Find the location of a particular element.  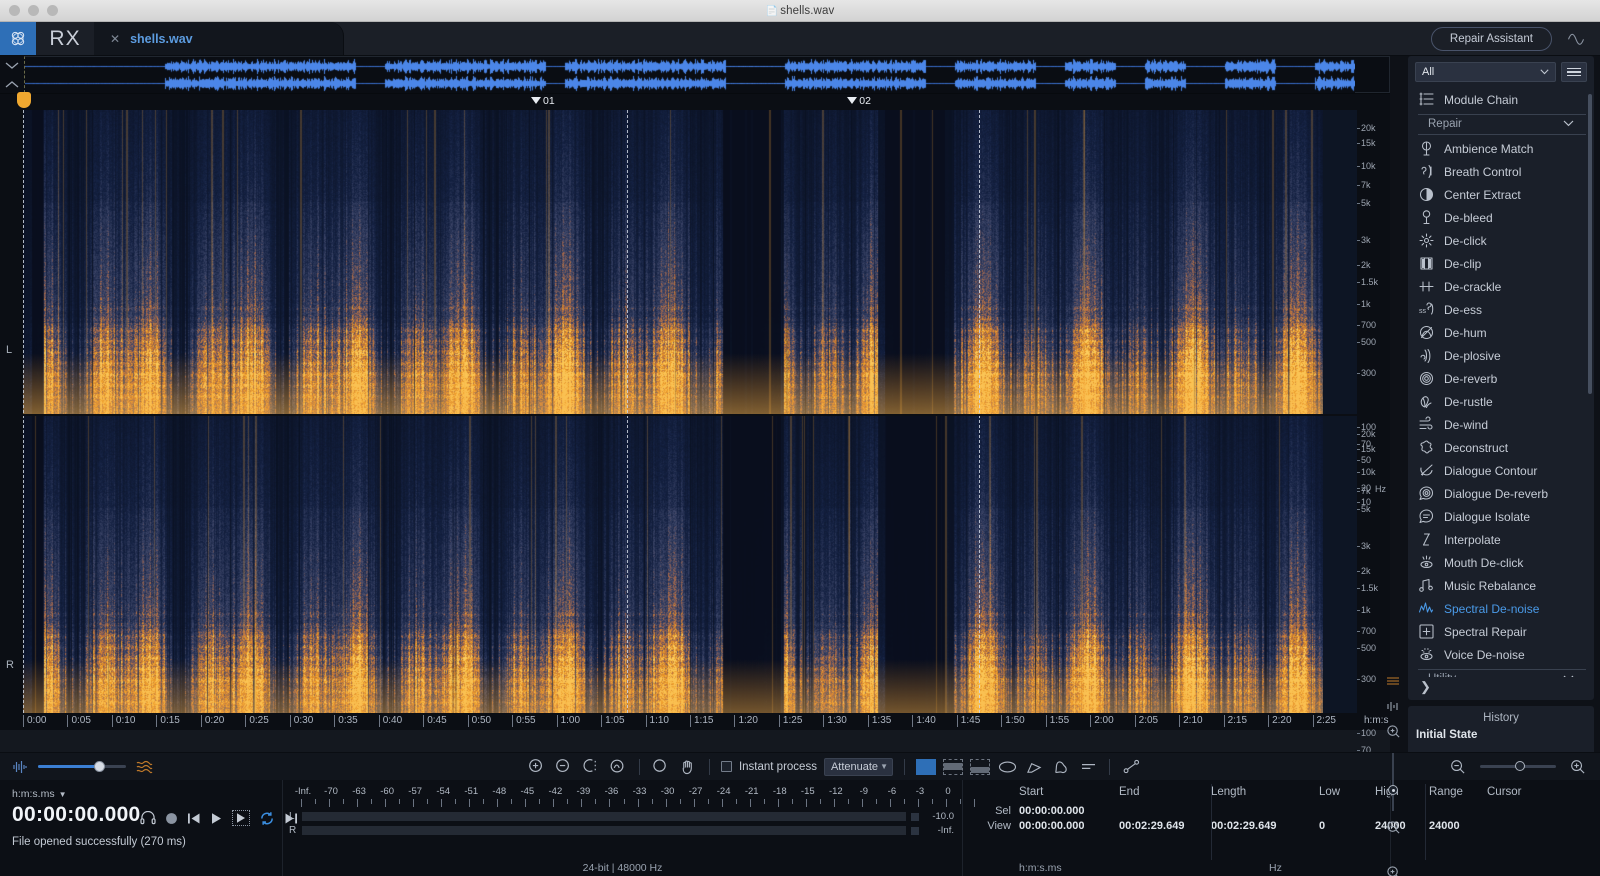

frequency-selection-tool is located at coordinates (953, 766).